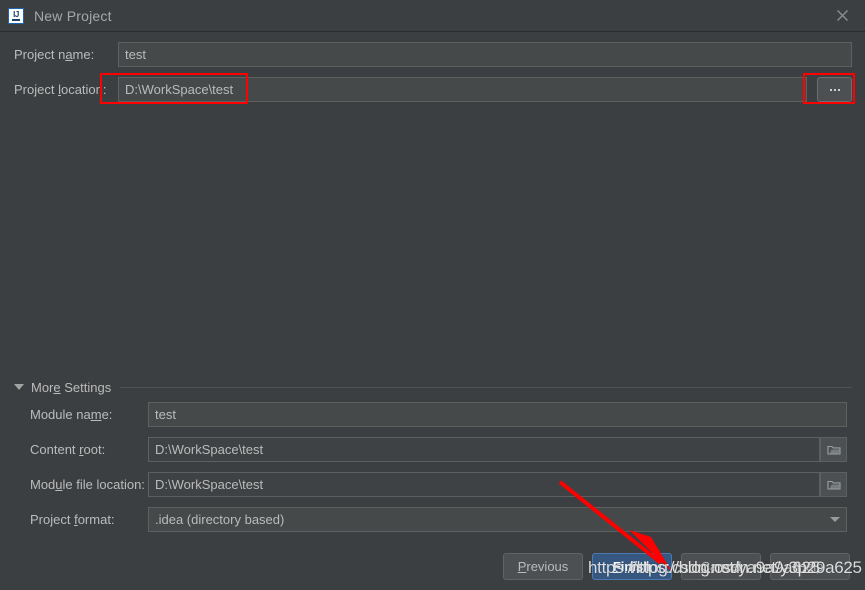 This screenshot has width=865, height=590. I want to click on title-bar: IJ New Project, so click(432, 16).